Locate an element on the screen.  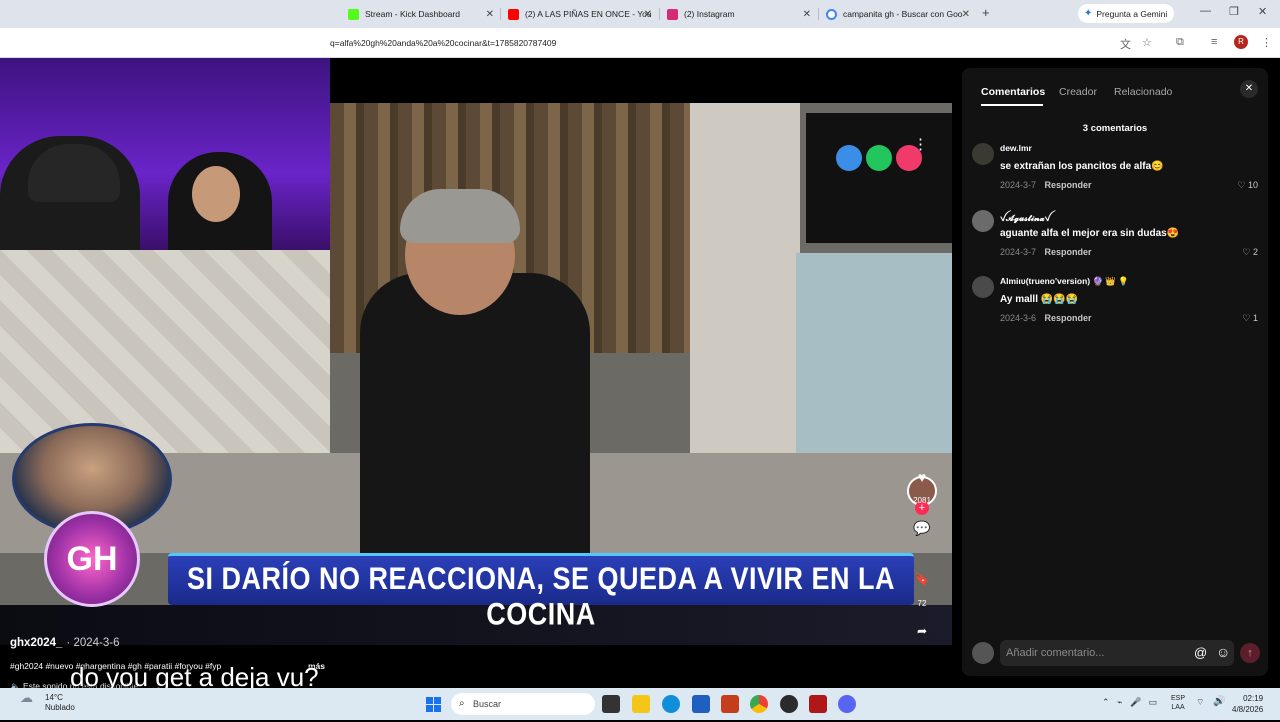
gemini-button: ✦ Pregunta a Gemini is located at coordinates (1126, 13).